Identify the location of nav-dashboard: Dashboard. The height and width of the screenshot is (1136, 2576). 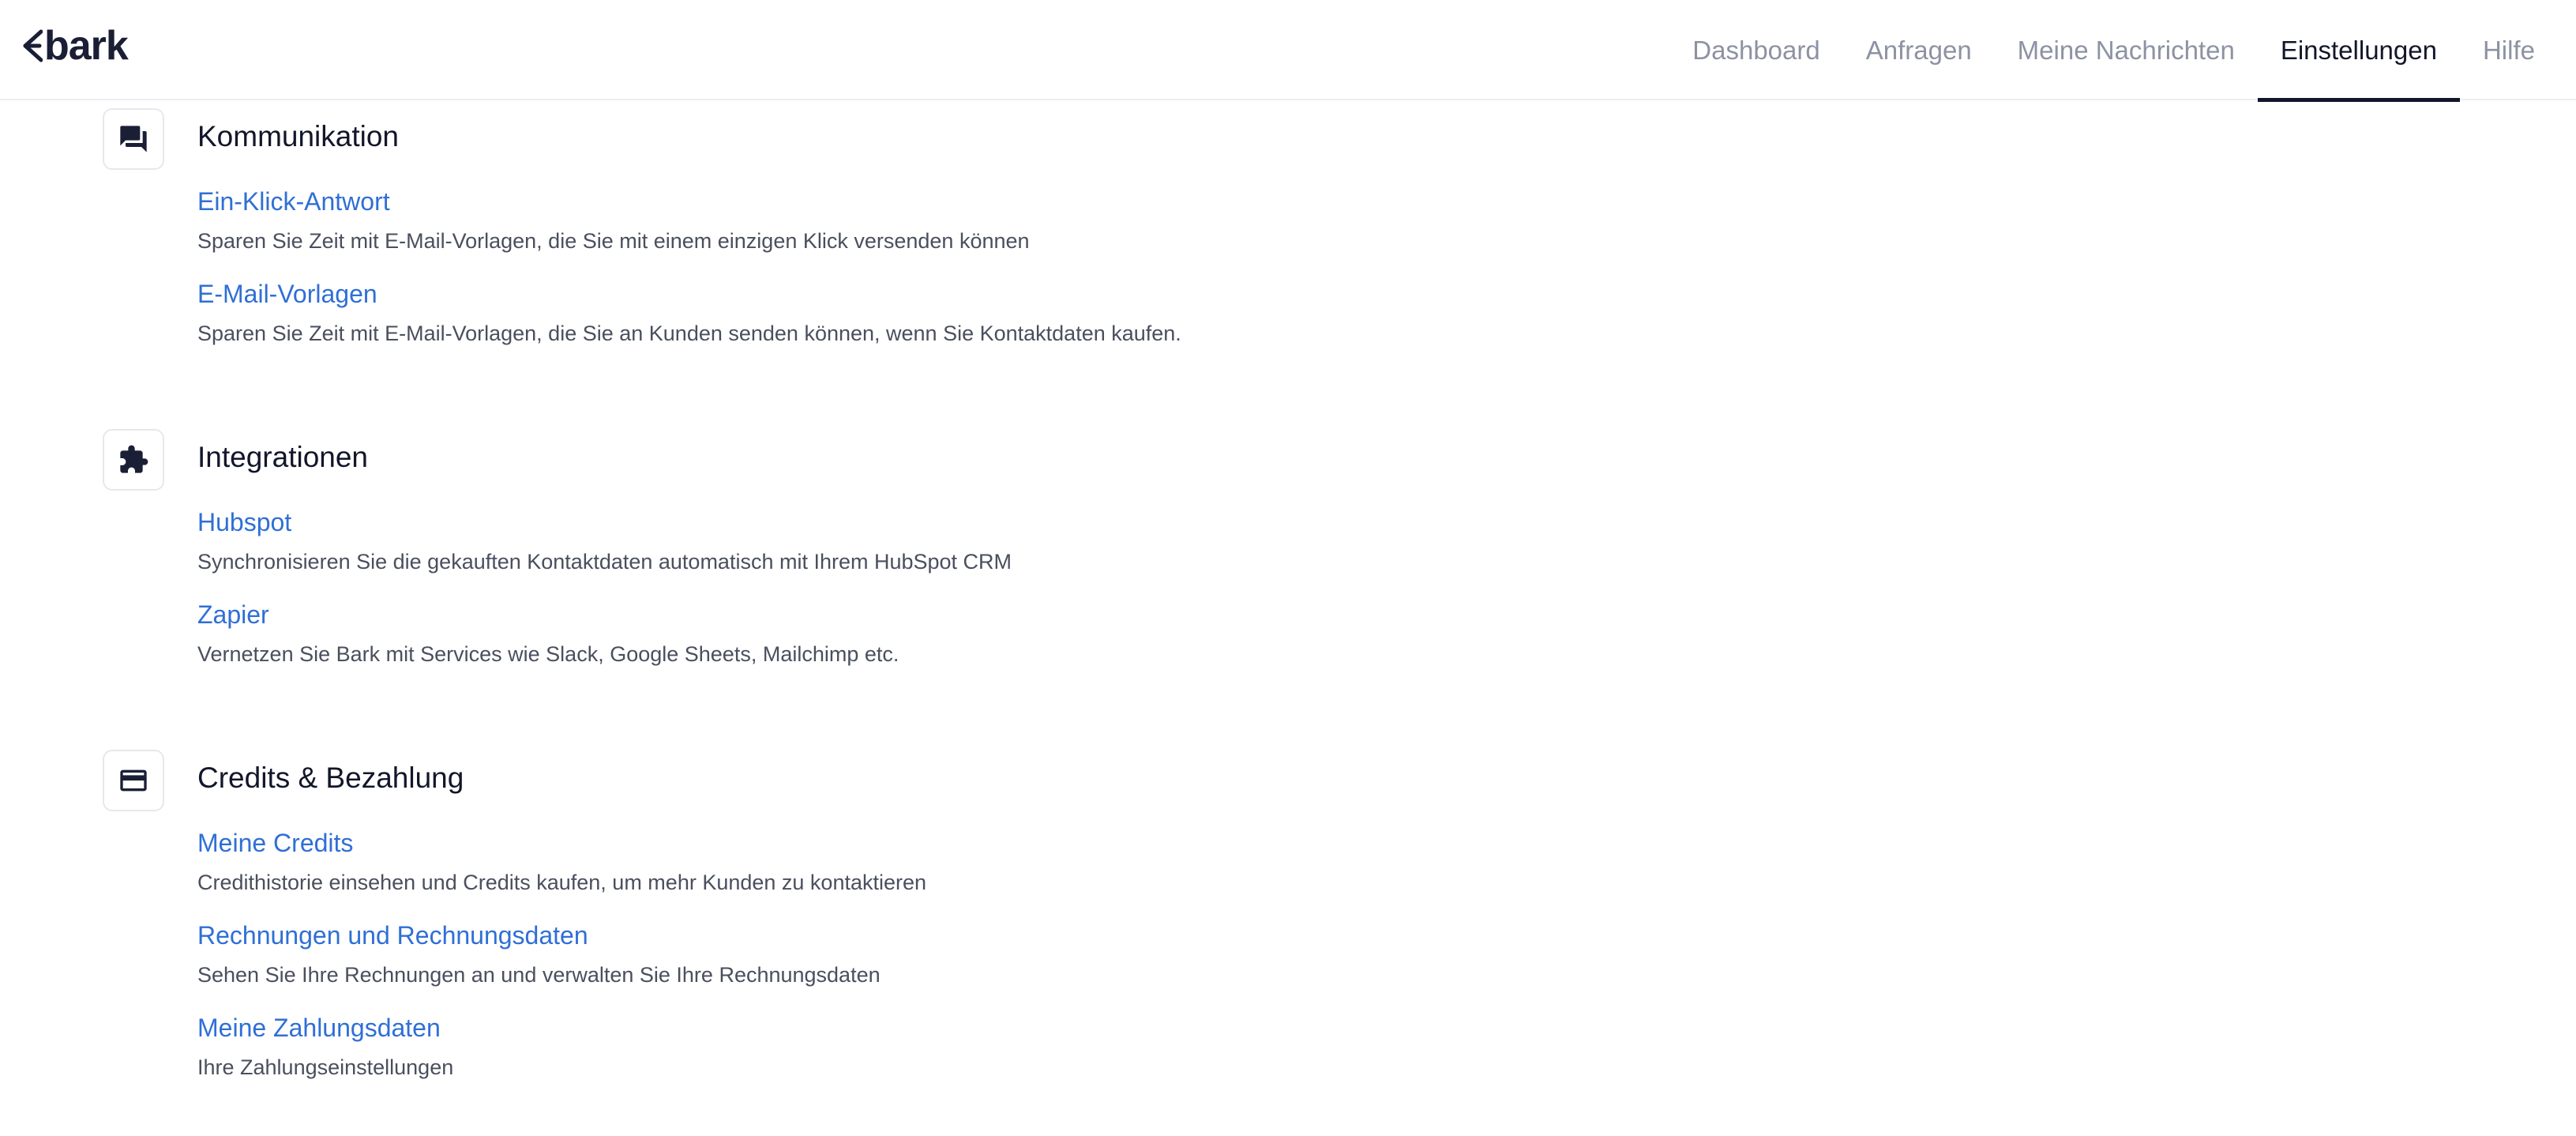
(1755, 50).